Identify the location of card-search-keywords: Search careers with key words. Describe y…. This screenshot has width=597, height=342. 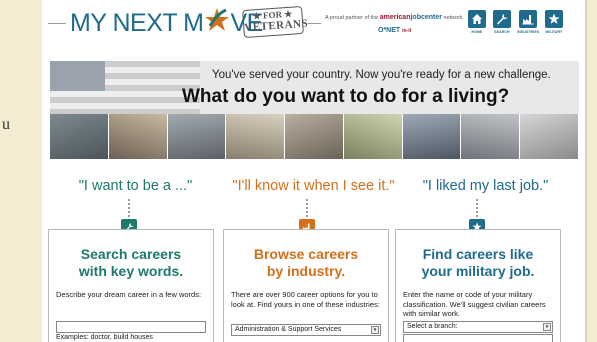
(131, 285).